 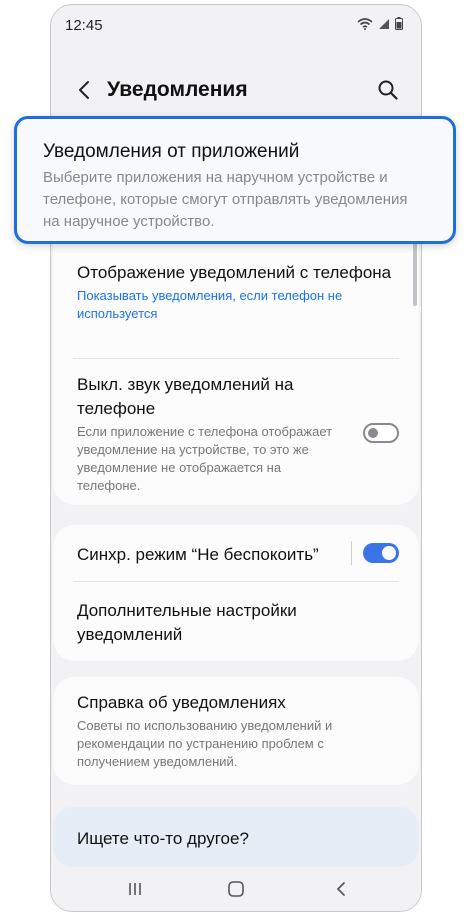 I want to click on navigation-bar, so click(x=236, y=889).